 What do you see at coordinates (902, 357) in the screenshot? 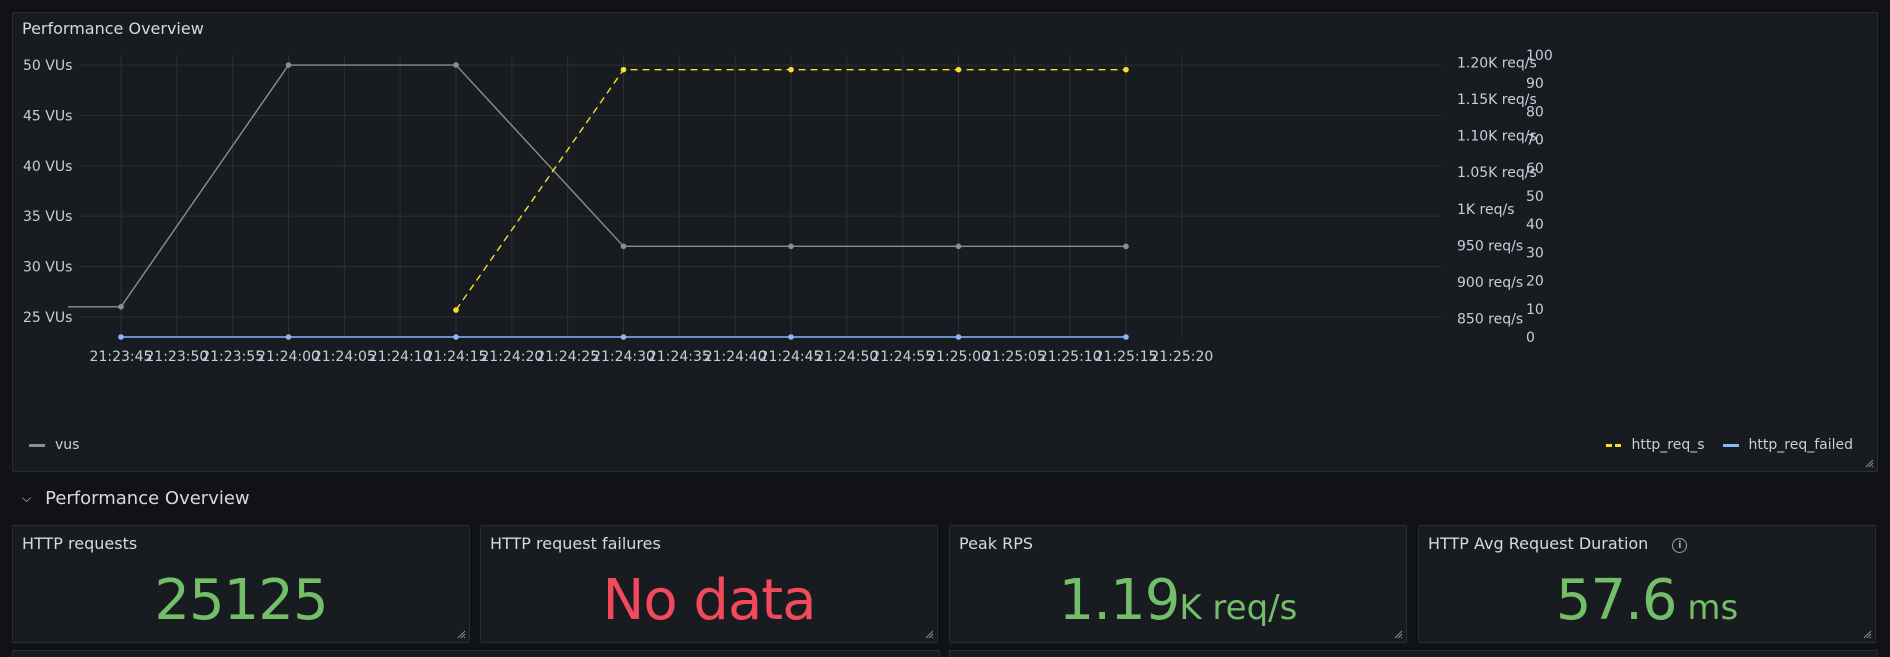
I see `x-tick-label: 21:24:55` at bounding box center [902, 357].